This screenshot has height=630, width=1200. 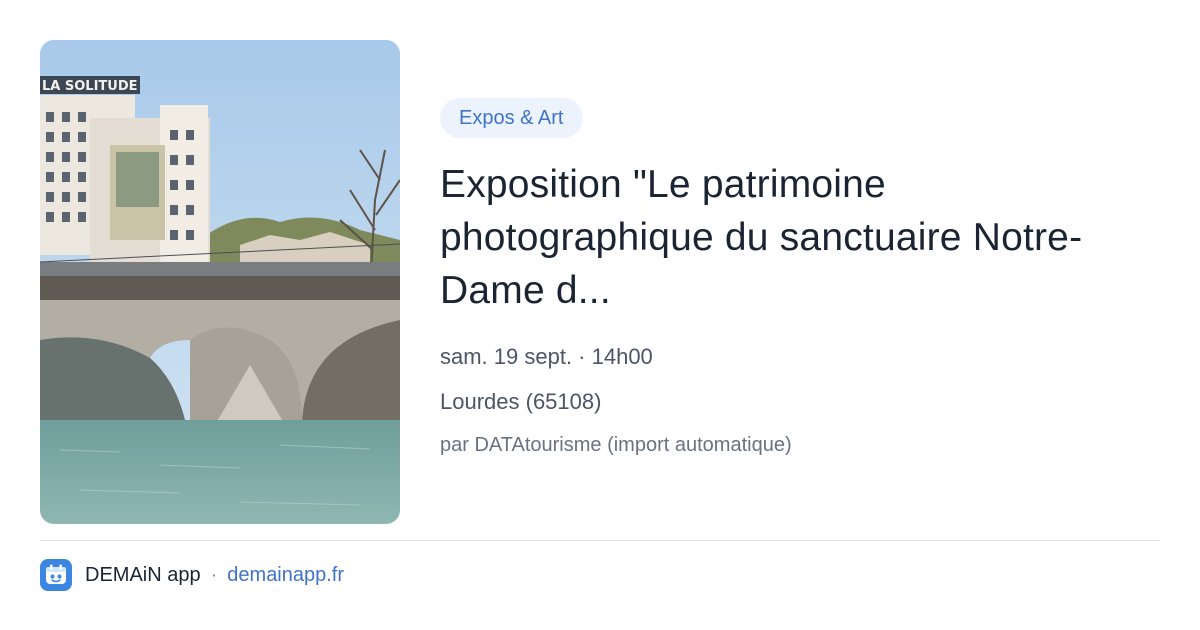 I want to click on demain-app-logo-icon, so click(x=56, y=575).